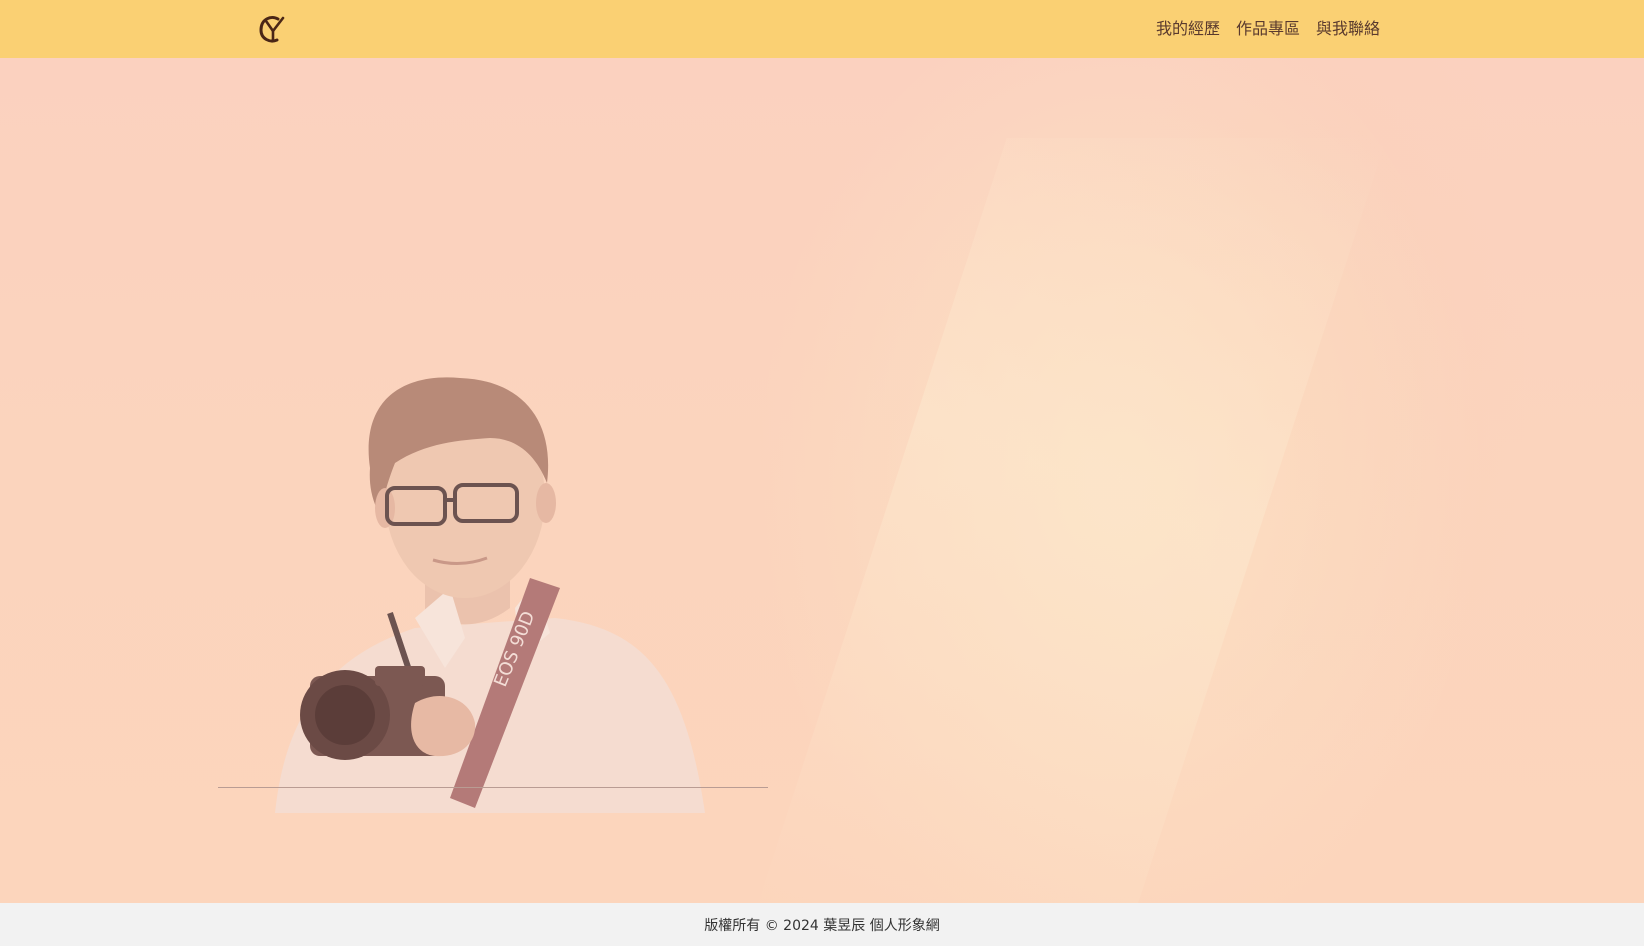  I want to click on site-logo-icon, so click(272, 29).